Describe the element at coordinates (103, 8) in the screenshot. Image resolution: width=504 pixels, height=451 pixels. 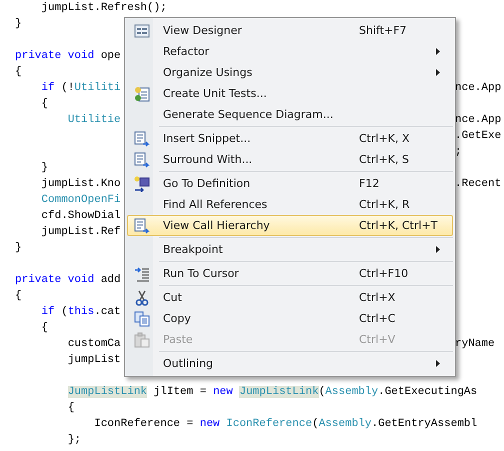
I see `code-line: jumpList.Refresh();` at that location.